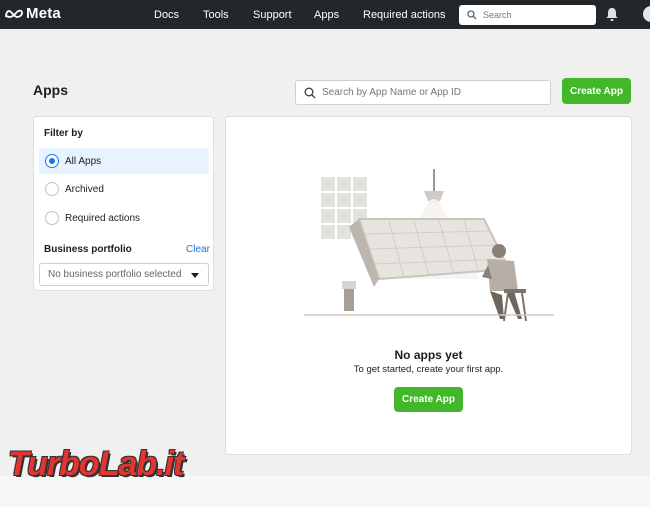 The width and height of the screenshot is (650, 507). I want to click on business-portfolio-value: No business portfolio selected, so click(115, 274).